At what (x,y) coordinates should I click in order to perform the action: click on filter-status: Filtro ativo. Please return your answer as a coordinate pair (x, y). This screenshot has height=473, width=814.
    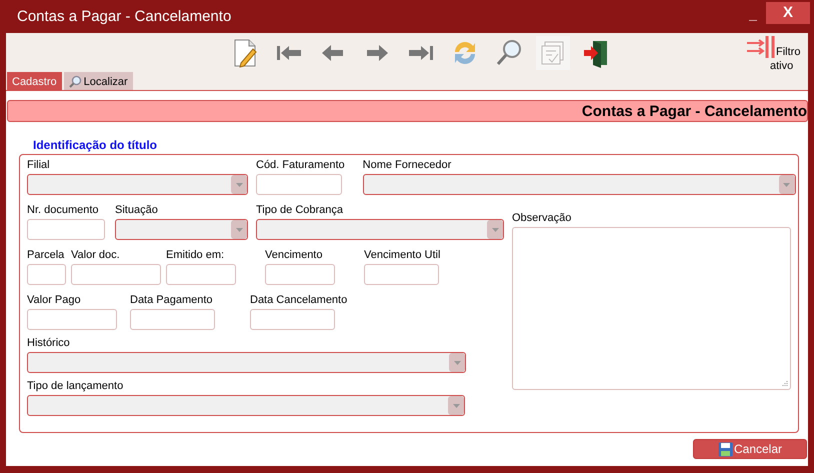
    Looking at the image, I should click on (786, 59).